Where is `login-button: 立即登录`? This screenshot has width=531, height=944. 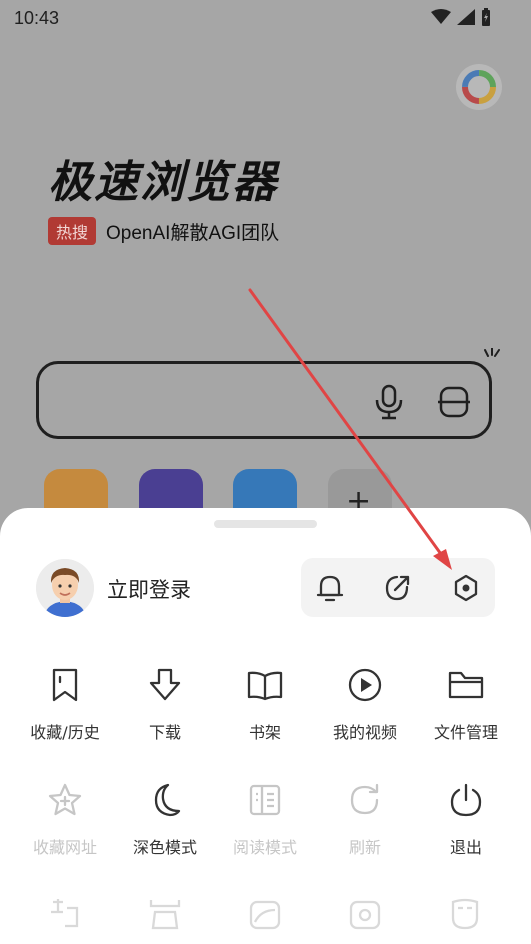
login-button: 立即登录 is located at coordinates (149, 589).